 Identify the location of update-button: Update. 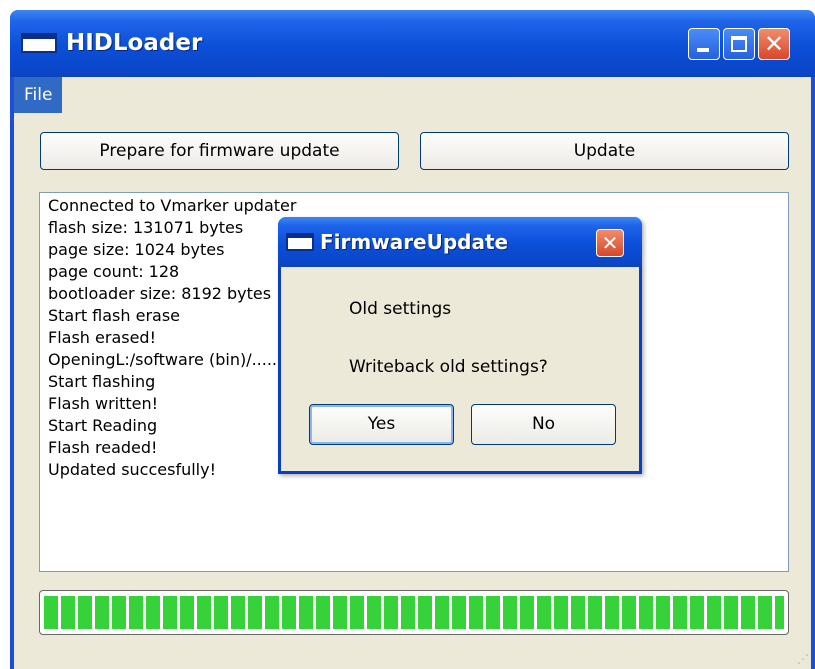
(604, 151).